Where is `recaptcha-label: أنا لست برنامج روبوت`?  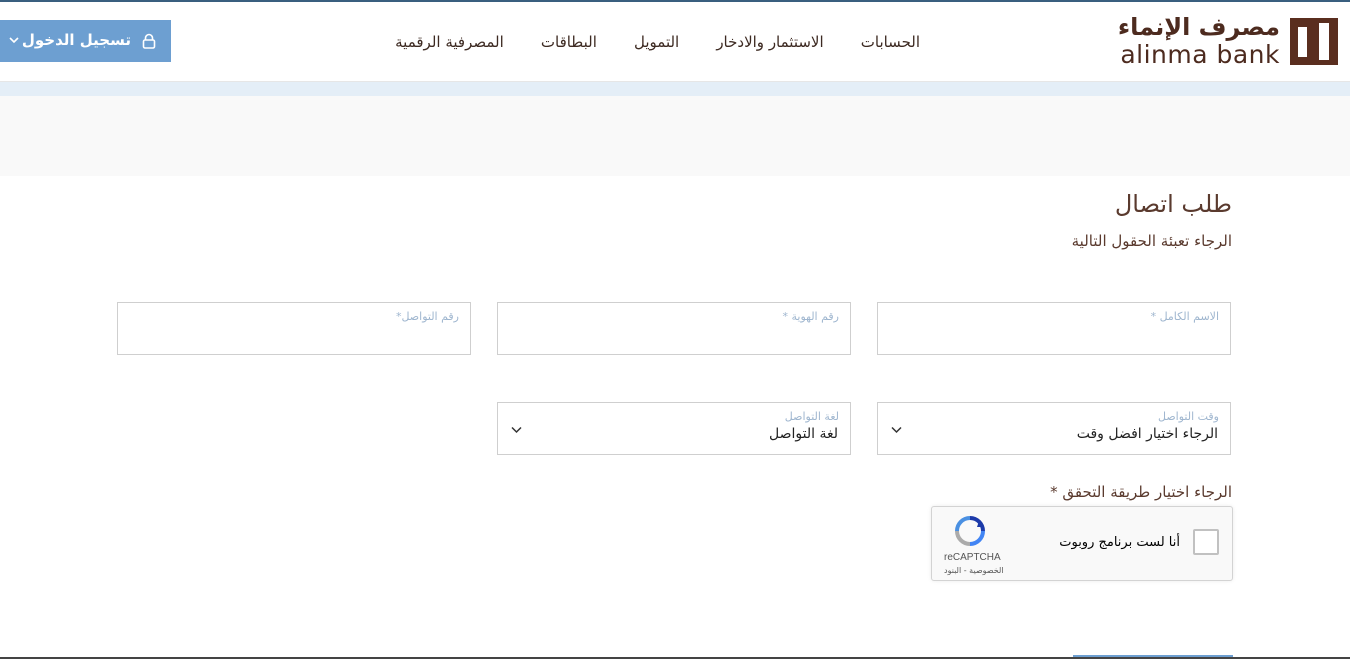 recaptcha-label: أنا لست برنامج روبوت is located at coordinates (1119, 542).